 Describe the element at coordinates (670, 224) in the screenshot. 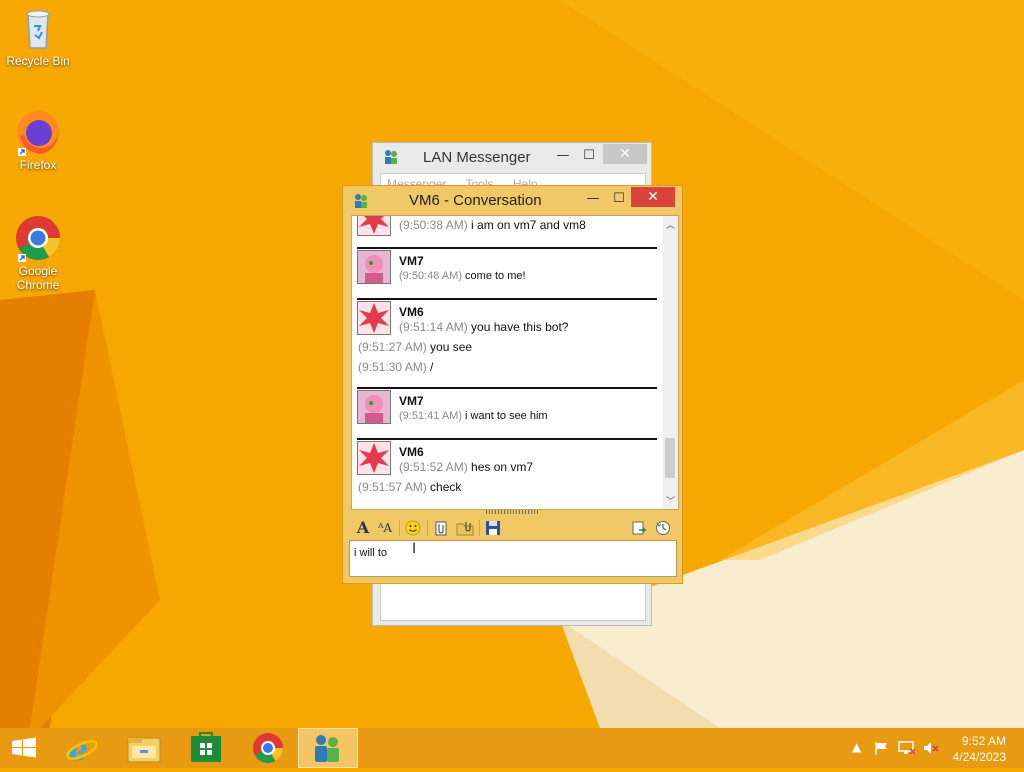

I see `scroll-up-icon: ︿` at that location.